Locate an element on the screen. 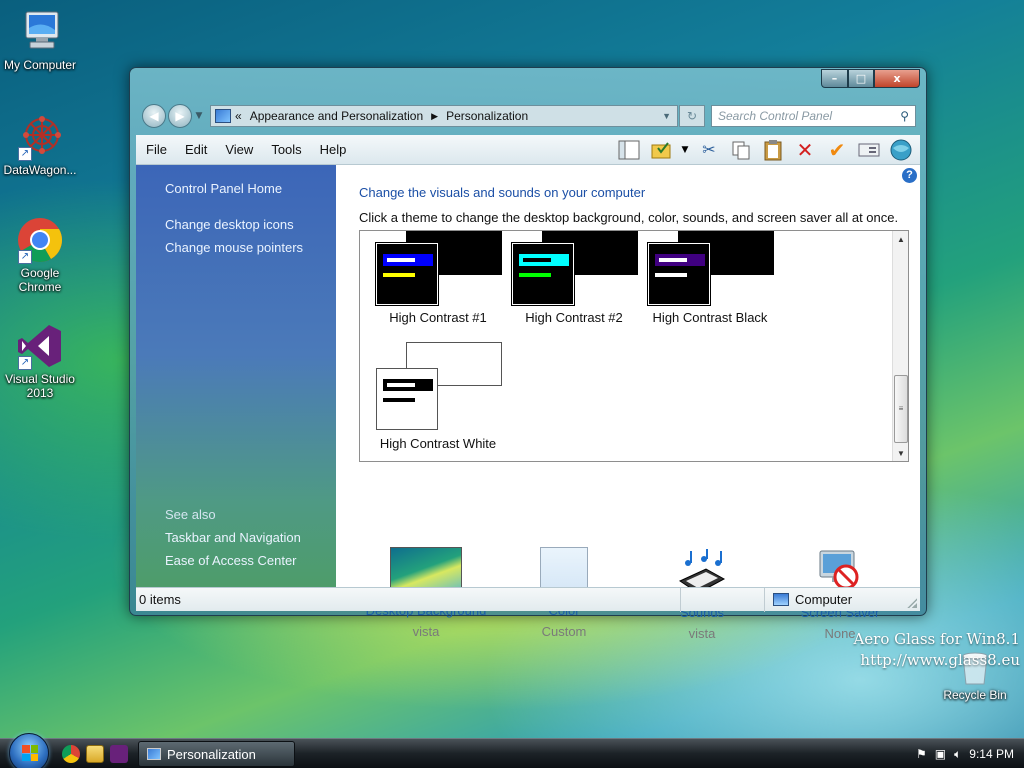 This screenshot has height=768, width=1024. close-button: x is located at coordinates (897, 78).